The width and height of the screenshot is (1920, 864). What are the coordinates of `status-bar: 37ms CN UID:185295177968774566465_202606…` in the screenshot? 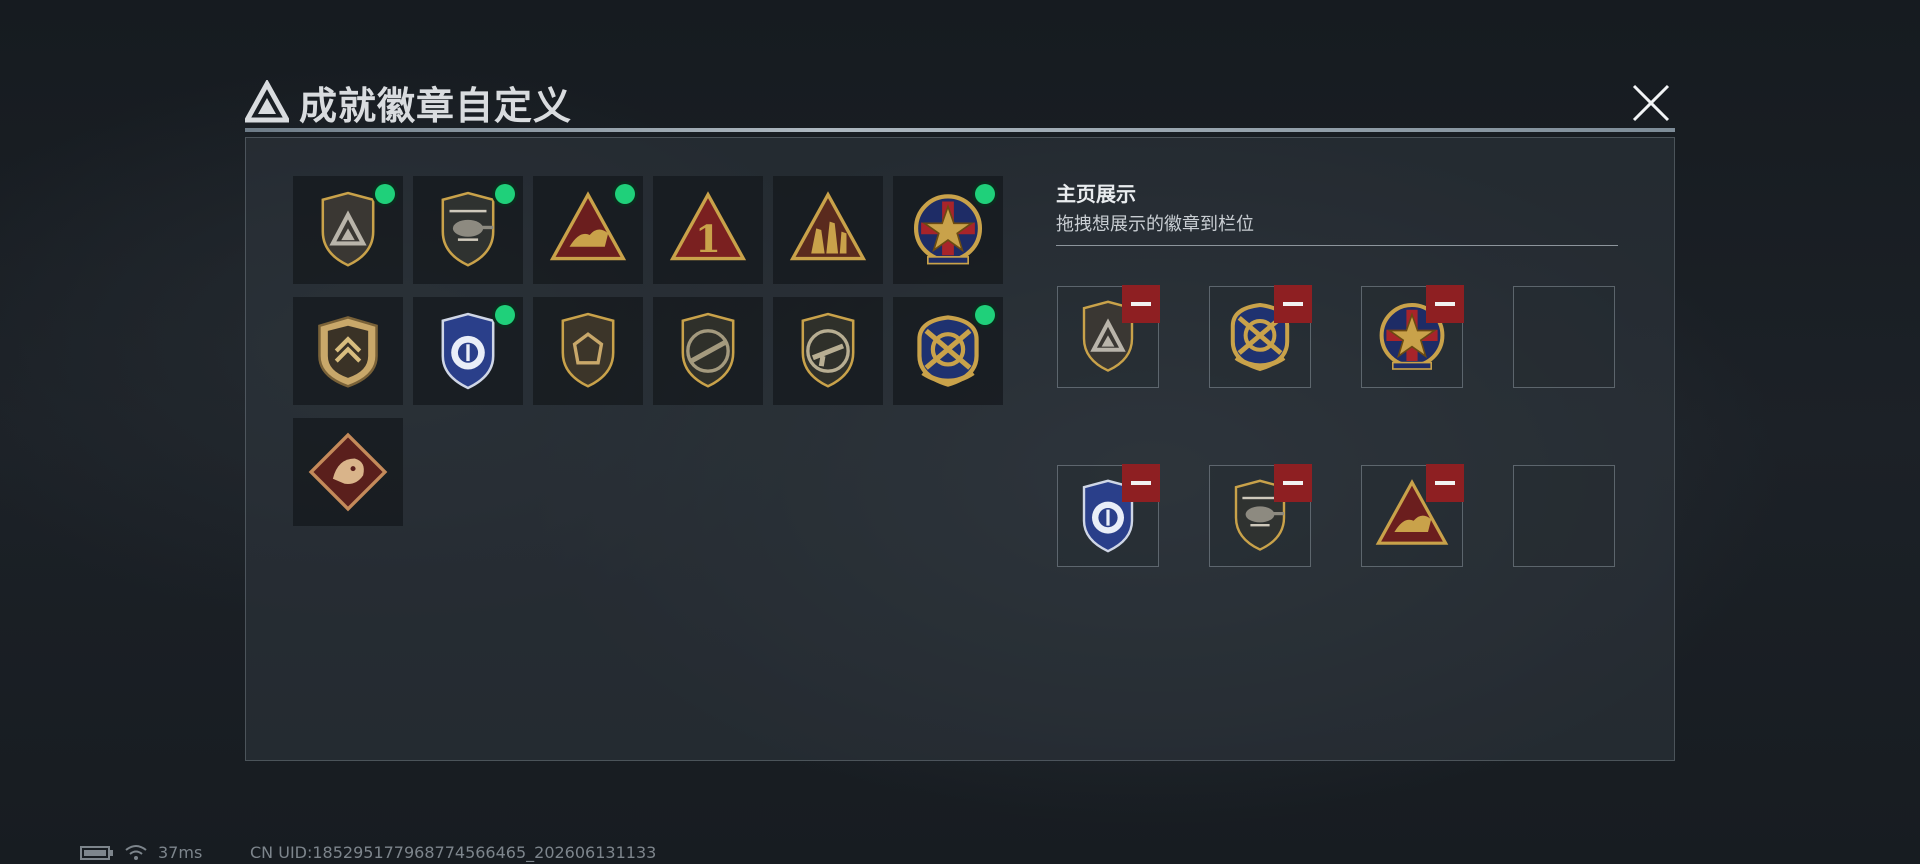 It's located at (368, 852).